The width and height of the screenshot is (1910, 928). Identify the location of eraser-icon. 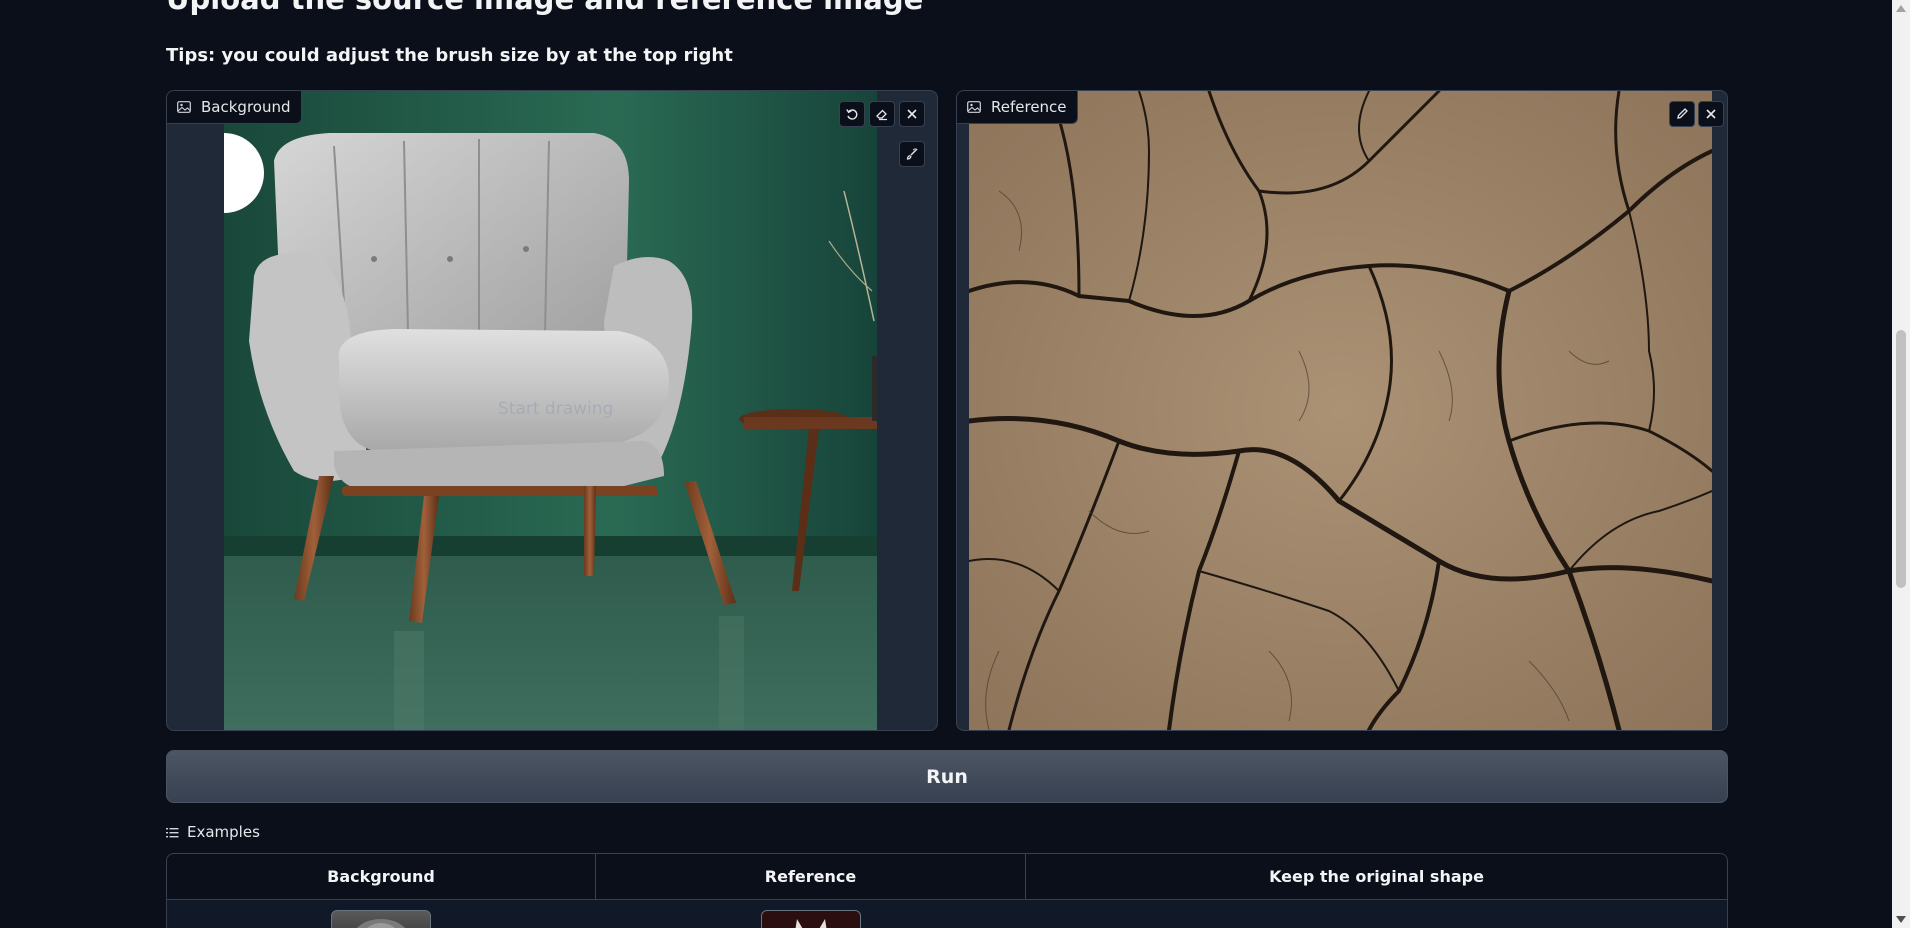
(881, 115).